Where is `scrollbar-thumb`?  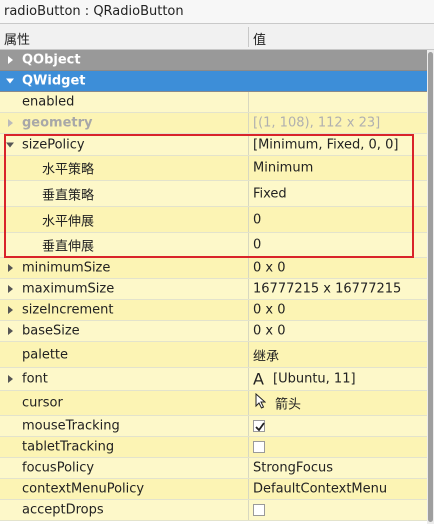 scrollbar-thumb is located at coordinates (430, 287).